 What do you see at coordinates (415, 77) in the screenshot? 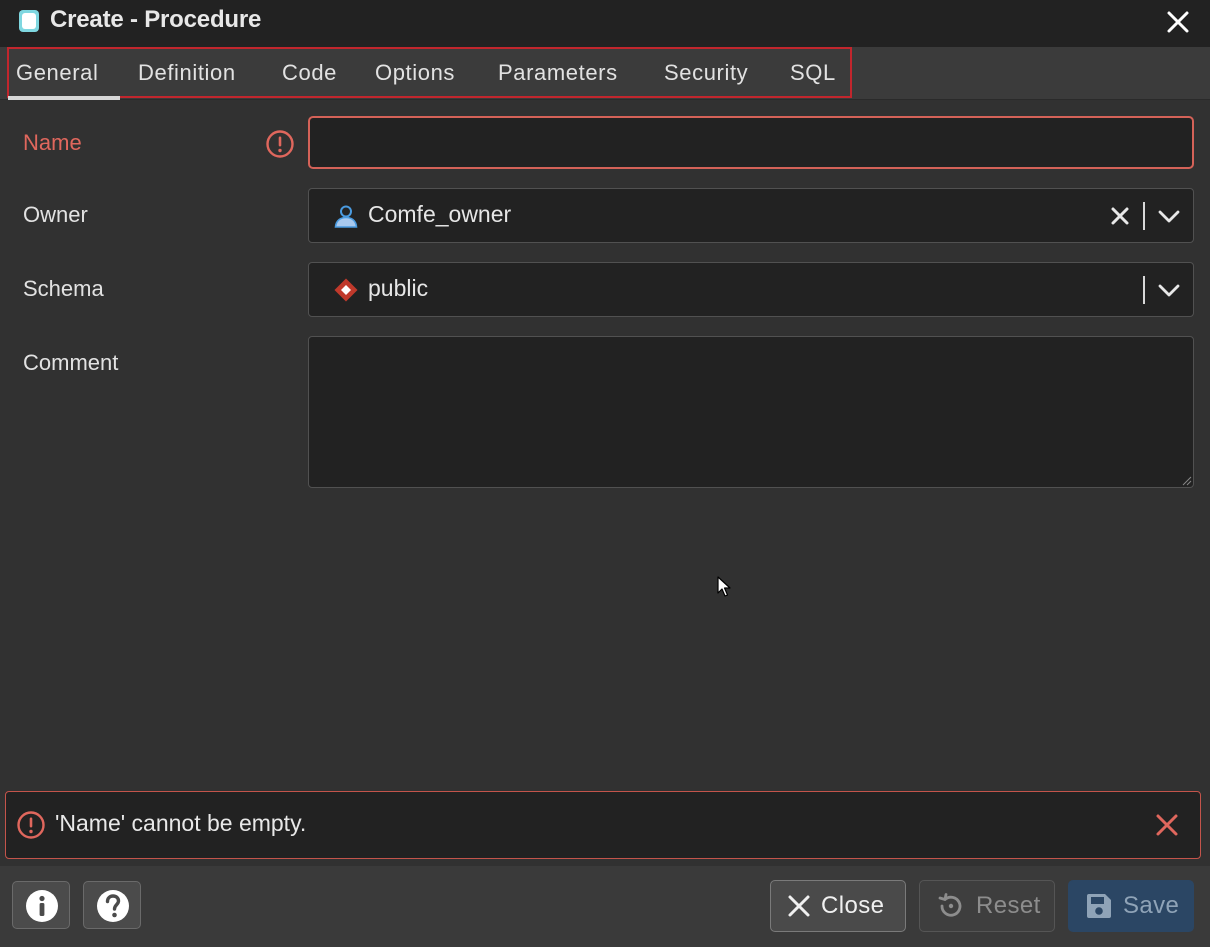
I see `tab-options: Options` at bounding box center [415, 77].